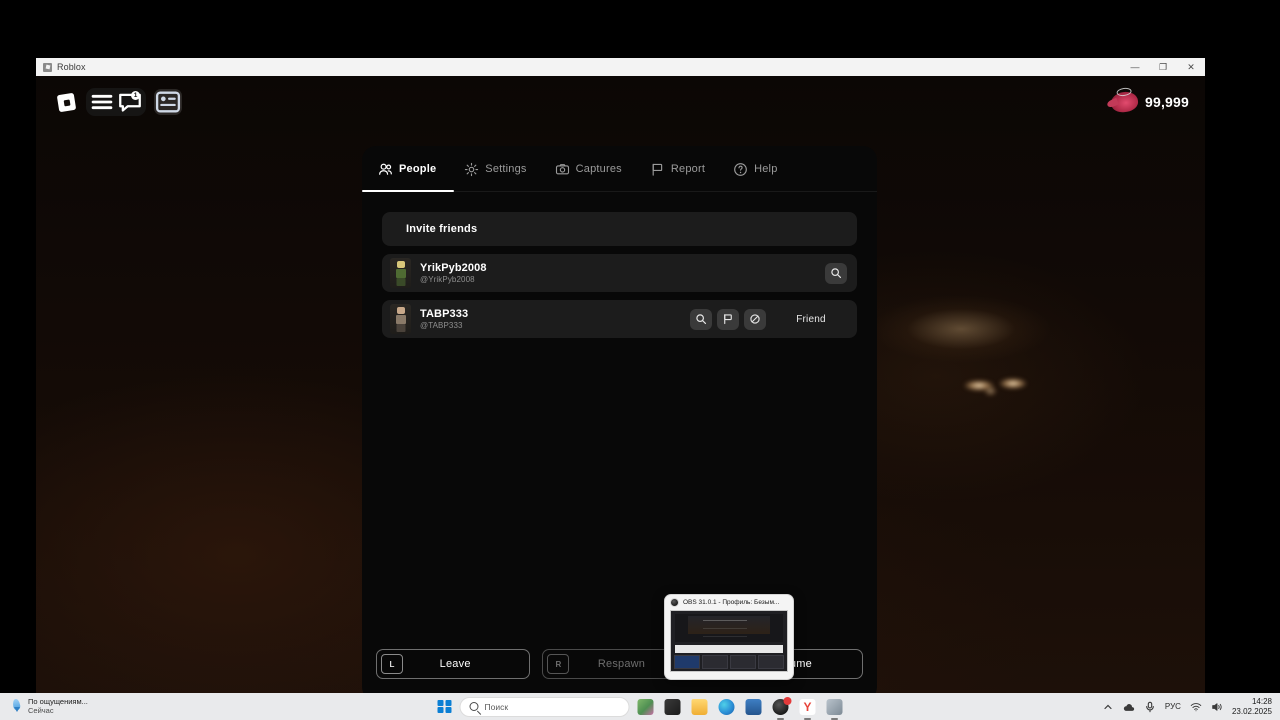 This screenshot has width=1280, height=720. I want to click on player-list-icon, so click(168, 102).